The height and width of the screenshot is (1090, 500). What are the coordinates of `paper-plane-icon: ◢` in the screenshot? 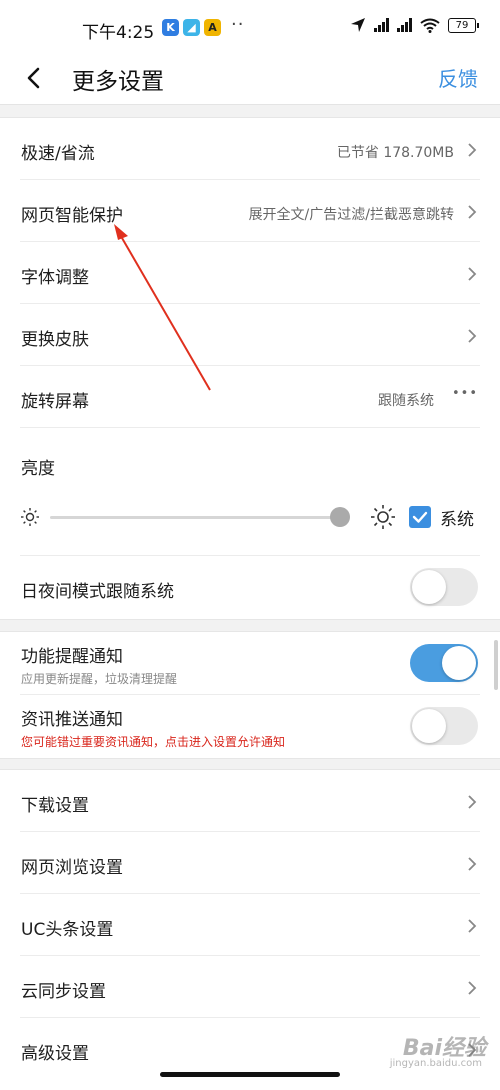 It's located at (191, 27).